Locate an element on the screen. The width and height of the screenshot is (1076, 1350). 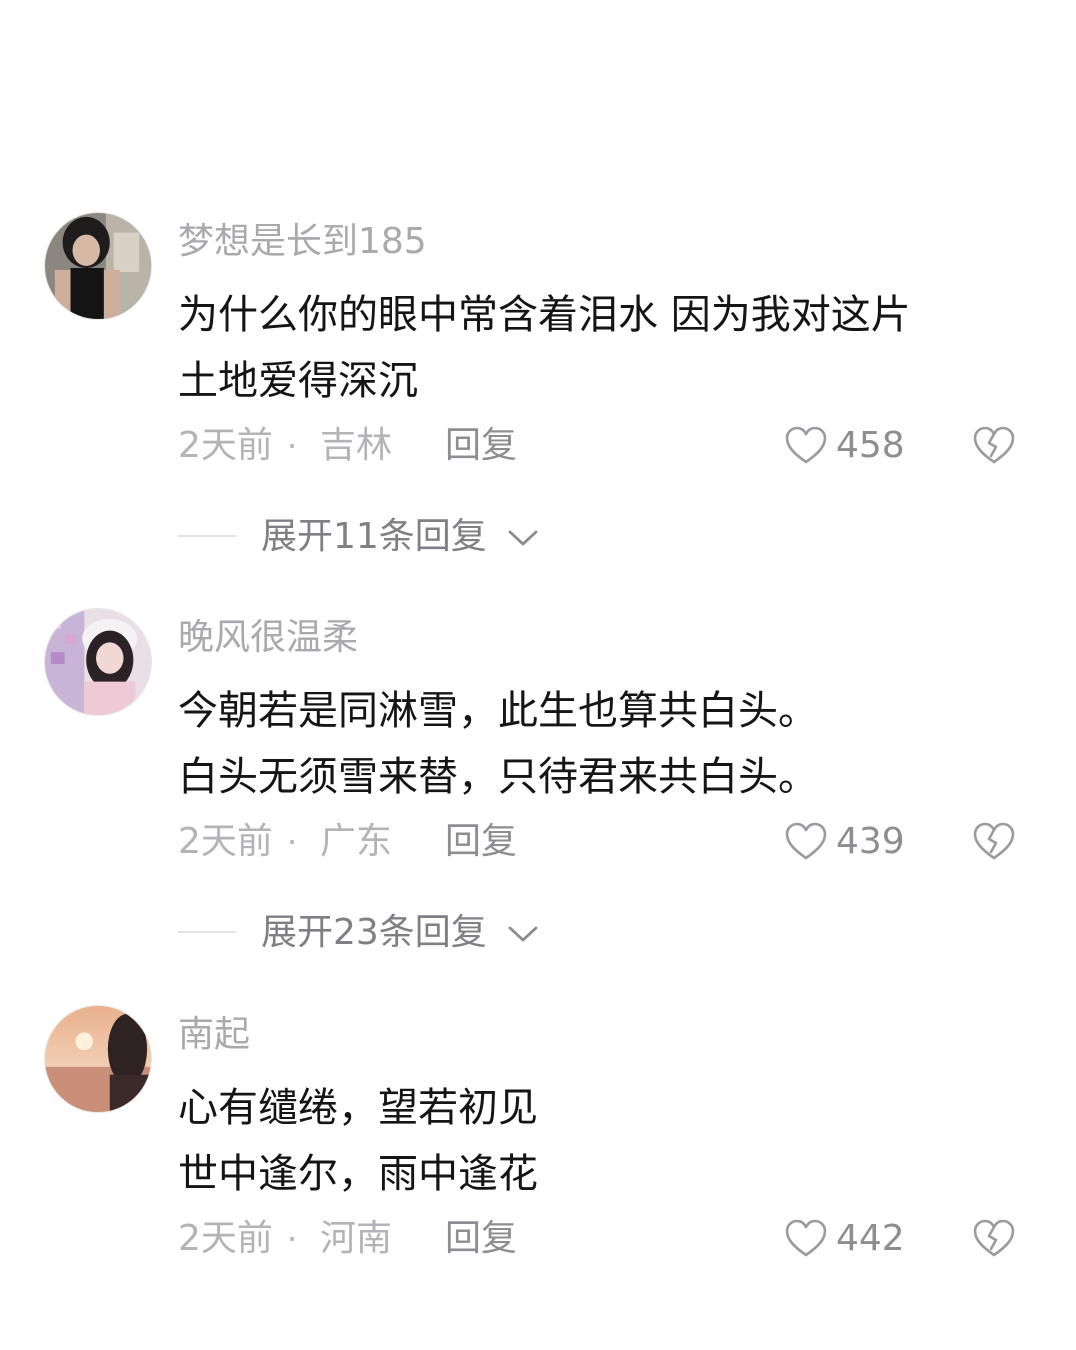
comment-line: 今朝若是同淋雪，此生也算共白头。 is located at coordinates (498, 711).